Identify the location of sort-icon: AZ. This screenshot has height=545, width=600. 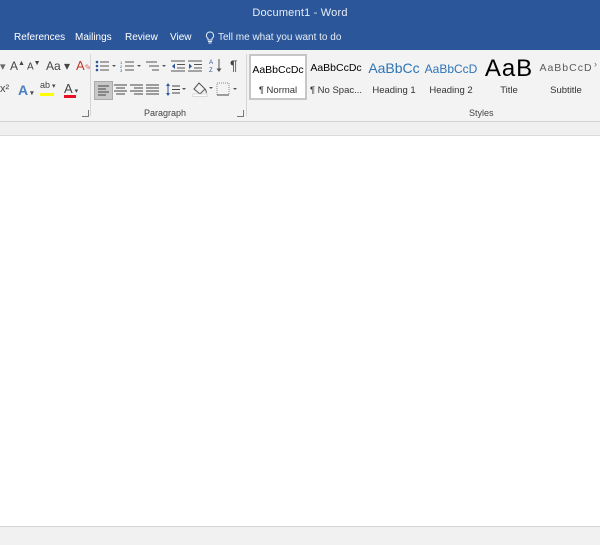
(216, 65).